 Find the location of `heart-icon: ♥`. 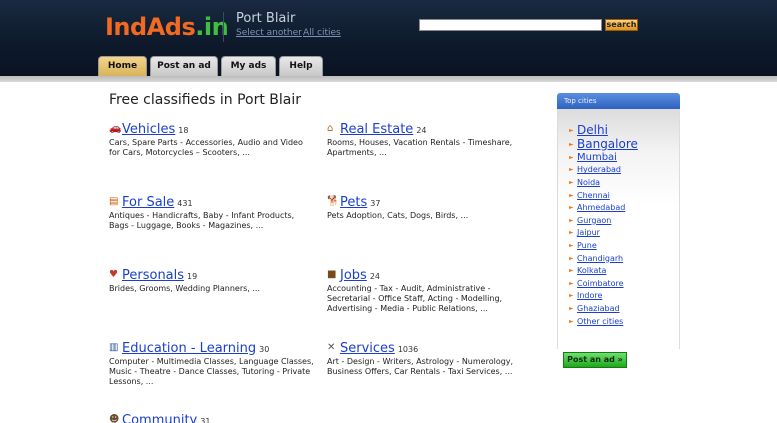

heart-icon: ♥ is located at coordinates (113, 274).